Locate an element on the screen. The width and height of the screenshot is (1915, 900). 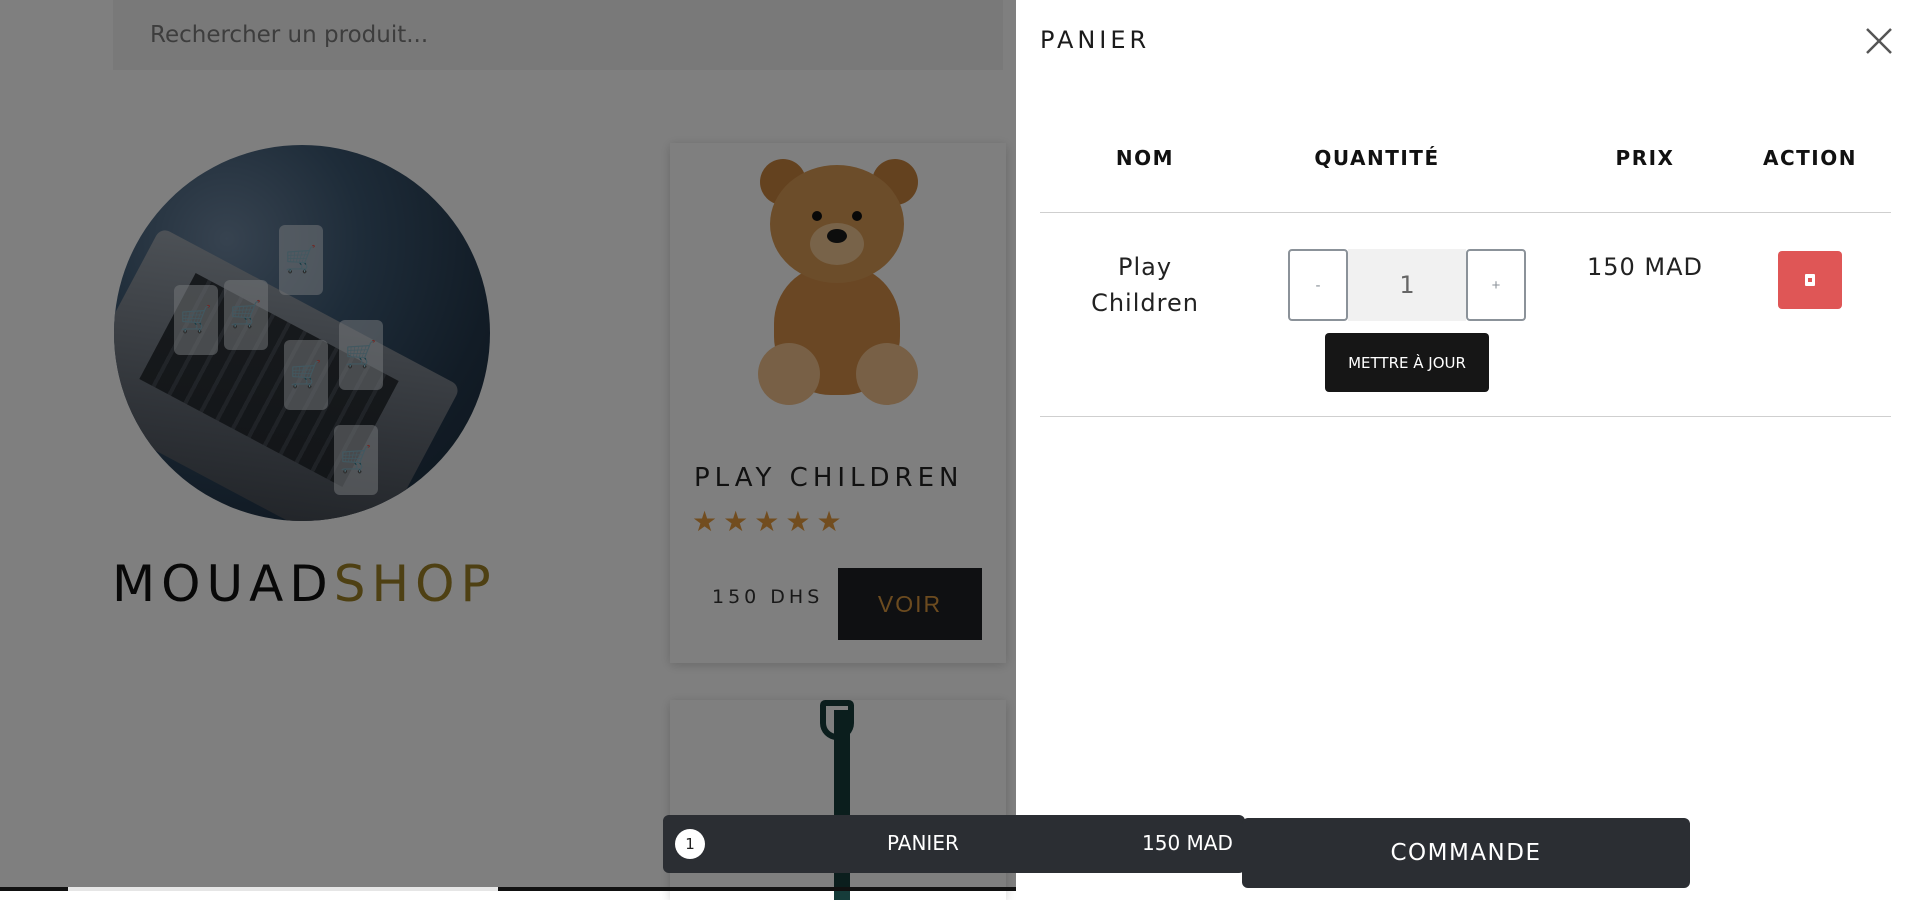
column-header-quantity: QUANTITÉ is located at coordinates (1377, 158).